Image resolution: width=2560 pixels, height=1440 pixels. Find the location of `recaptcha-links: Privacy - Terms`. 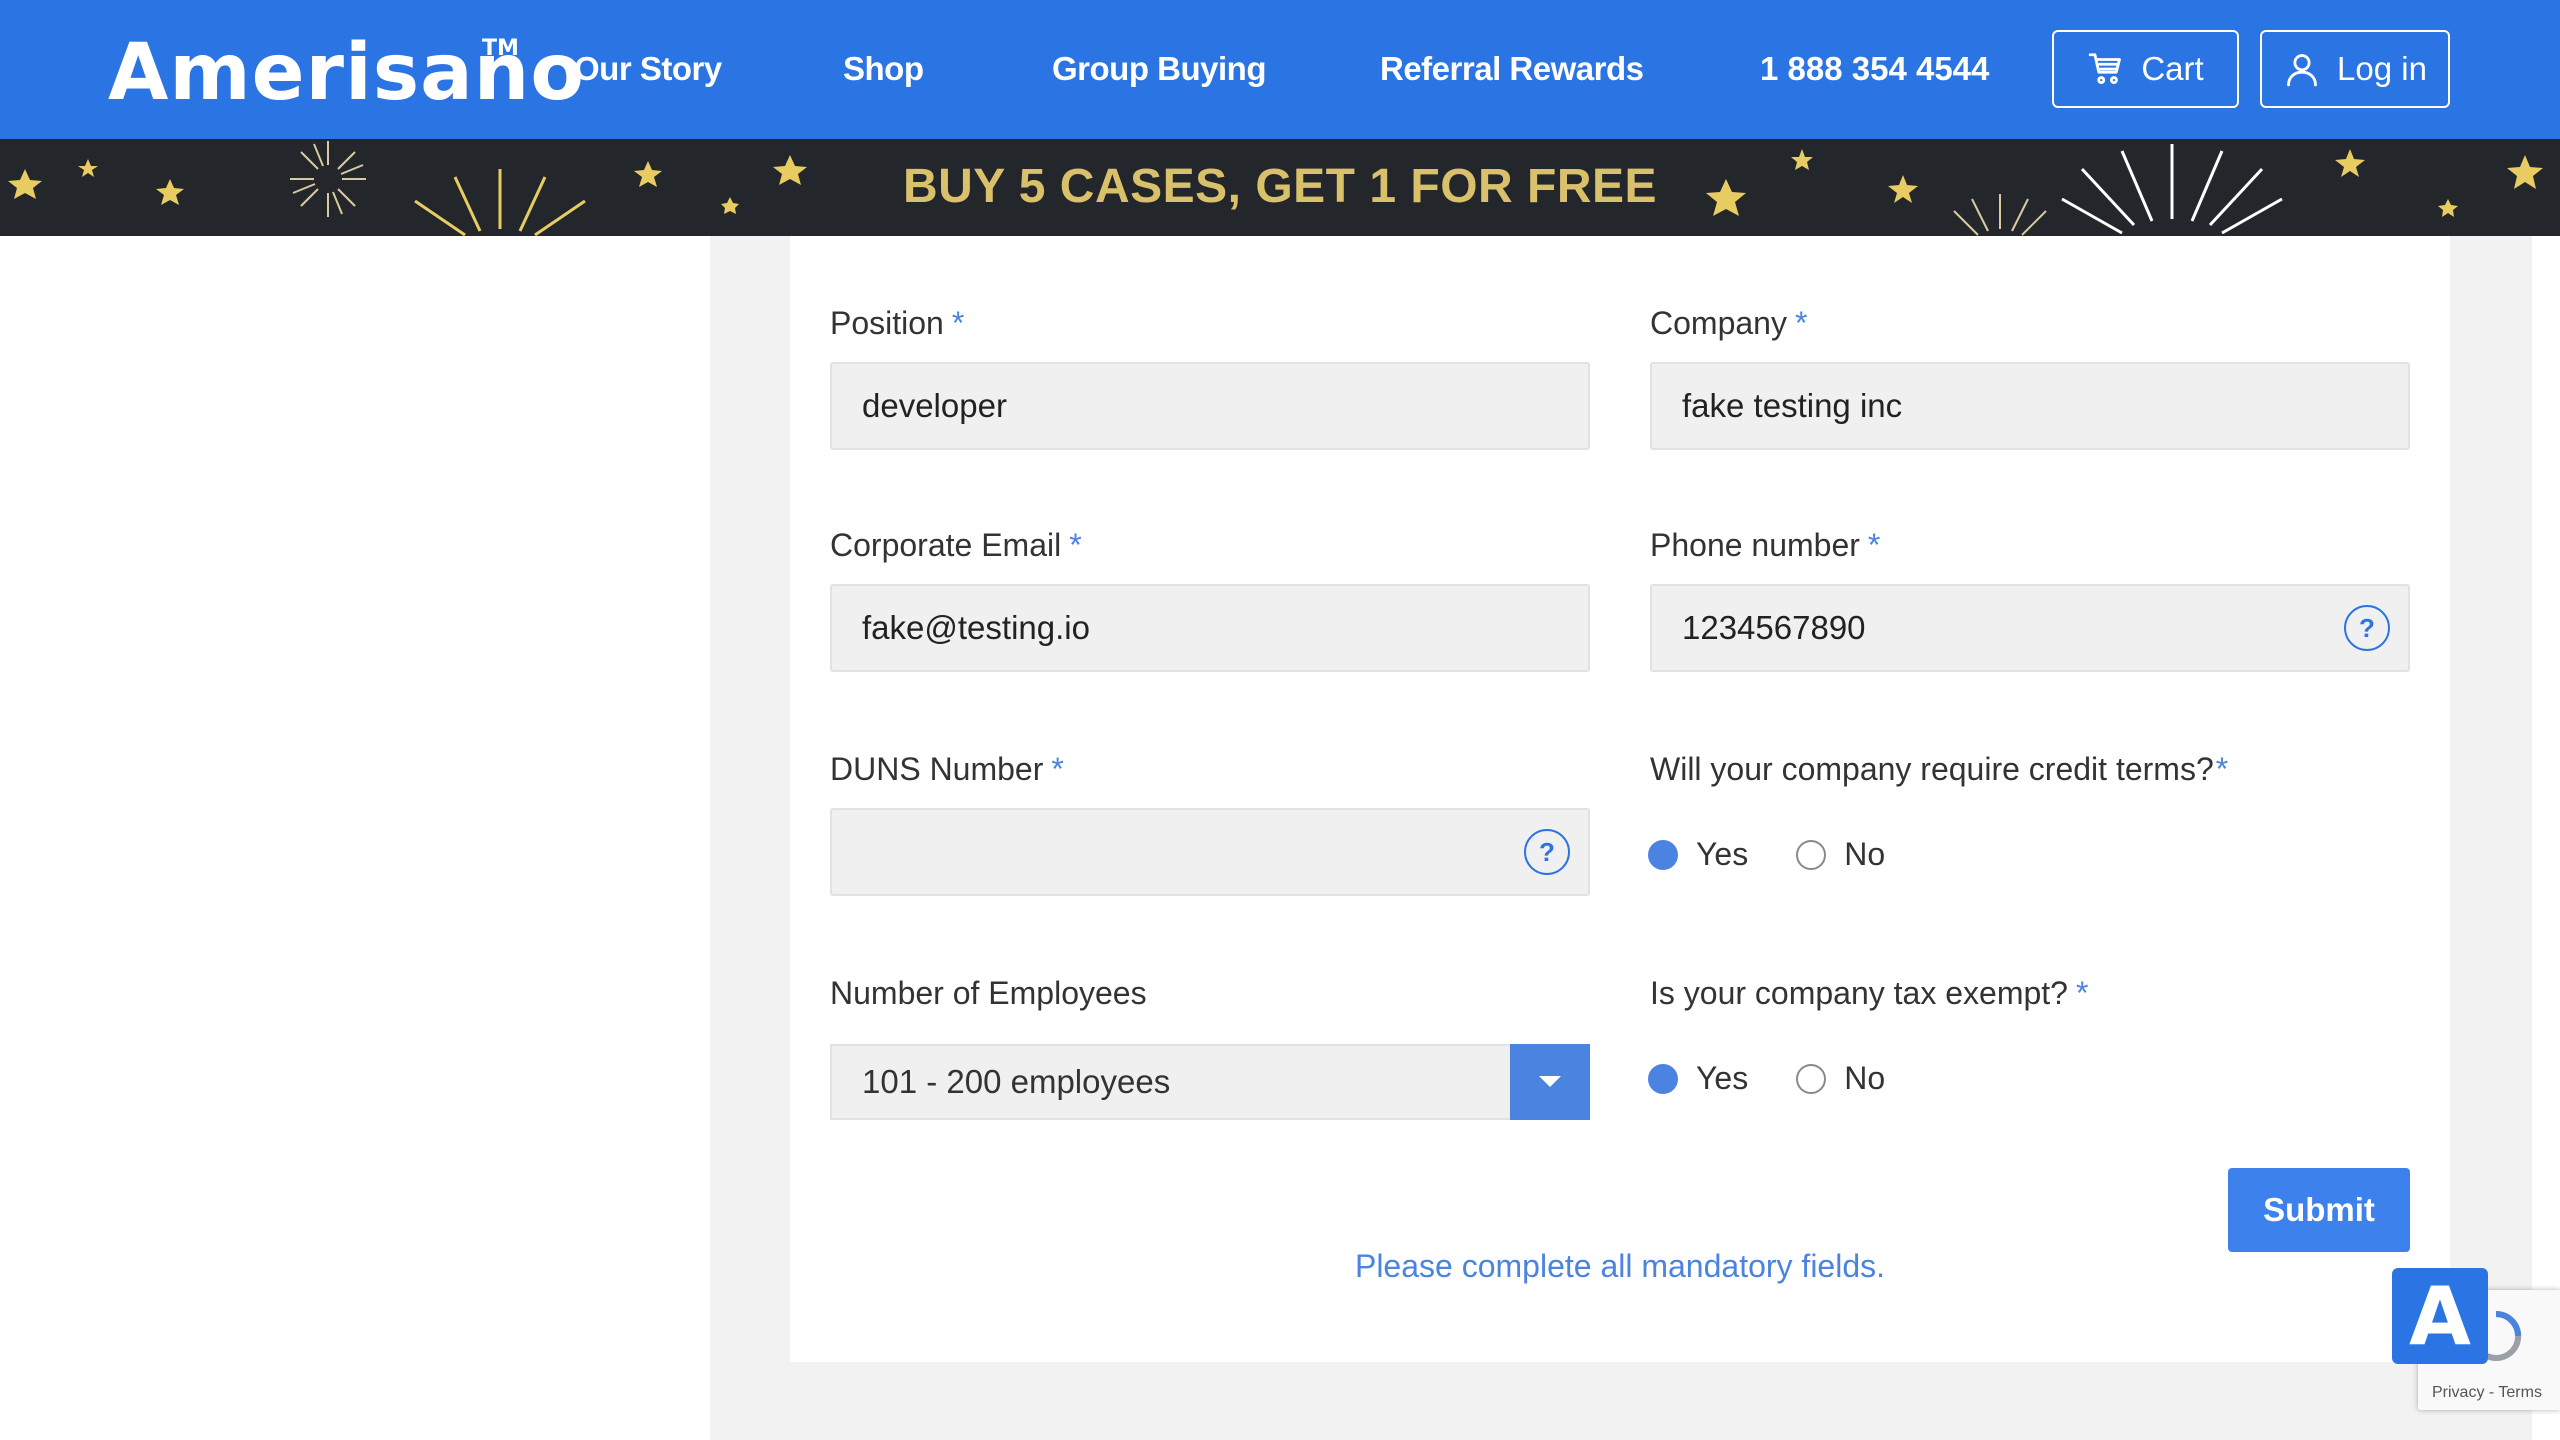

recaptcha-links: Privacy - Terms is located at coordinates (2487, 1393).